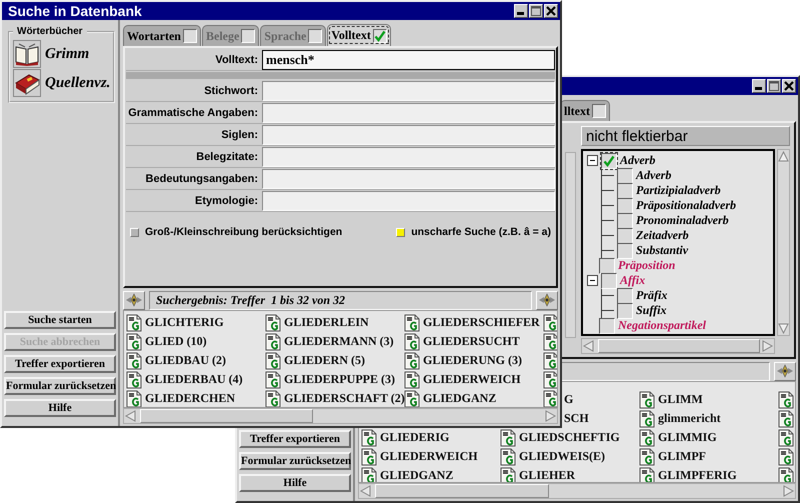 This screenshot has height=503, width=800. I want to click on result-entry: glimmericht, so click(689, 418).